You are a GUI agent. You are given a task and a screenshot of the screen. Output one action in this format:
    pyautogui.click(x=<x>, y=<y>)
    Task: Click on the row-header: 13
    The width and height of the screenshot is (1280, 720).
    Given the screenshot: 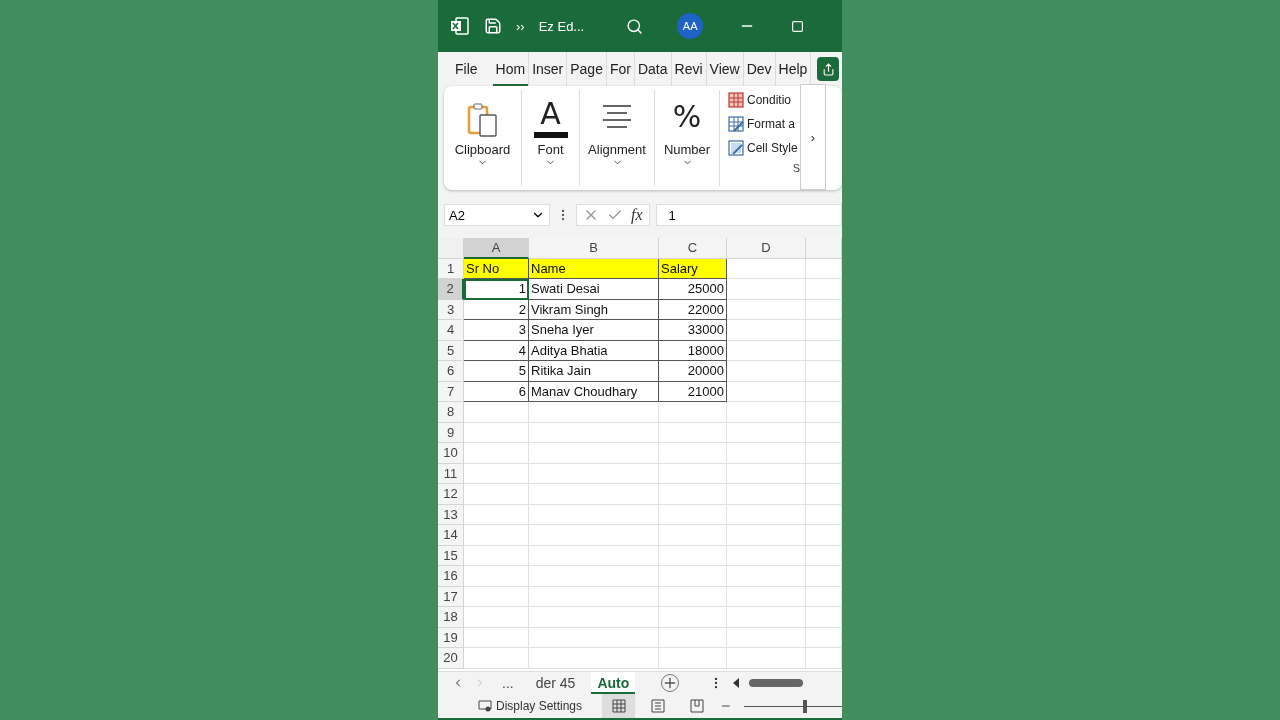 What is the action you would take?
    pyautogui.click(x=451, y=514)
    